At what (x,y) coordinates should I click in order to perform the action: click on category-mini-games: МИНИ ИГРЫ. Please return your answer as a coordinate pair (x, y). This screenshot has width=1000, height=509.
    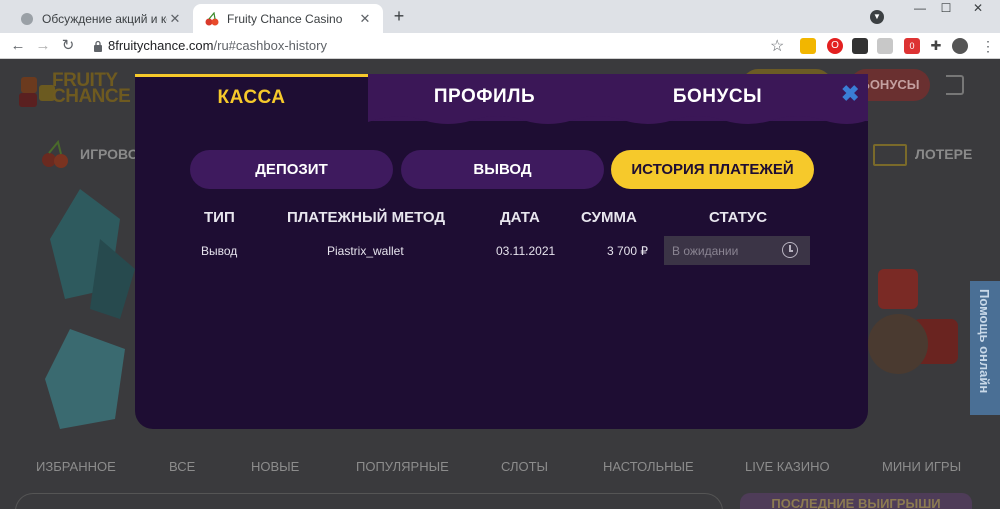
    Looking at the image, I should click on (921, 466).